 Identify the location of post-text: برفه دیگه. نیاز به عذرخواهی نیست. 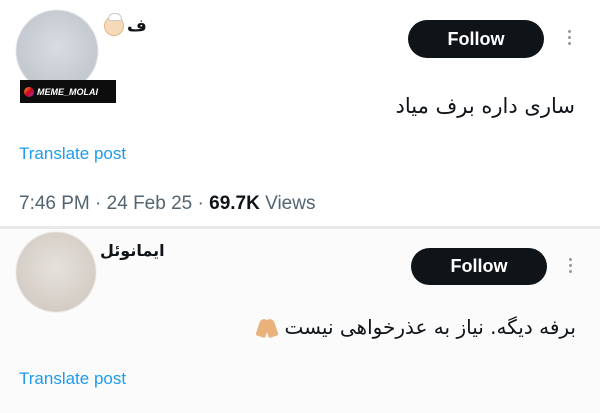
(416, 327).